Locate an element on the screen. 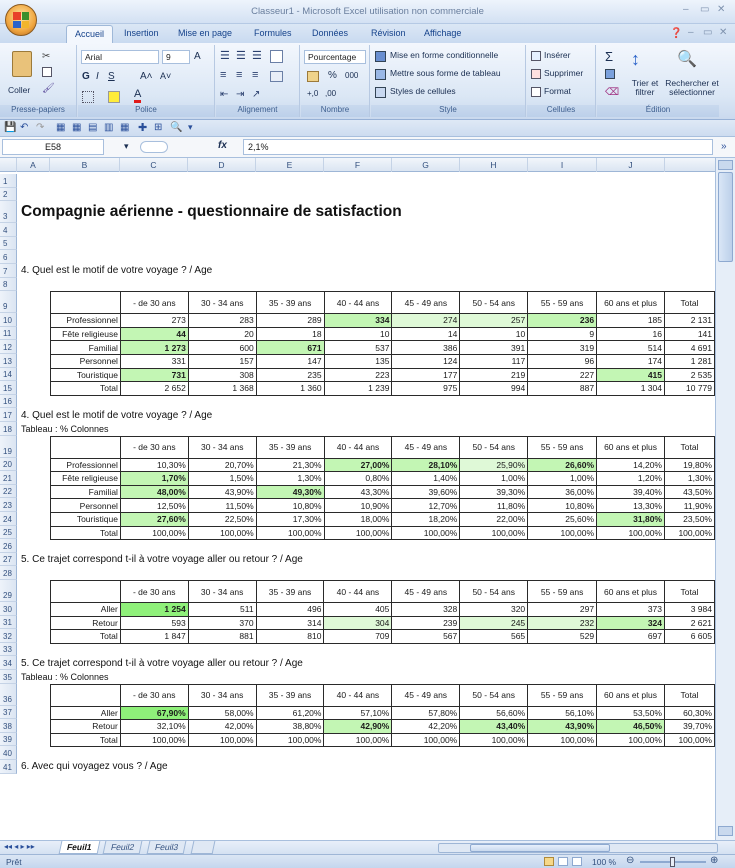 The height and width of the screenshot is (868, 735). grid-icon: ▦ is located at coordinates (76, 127).